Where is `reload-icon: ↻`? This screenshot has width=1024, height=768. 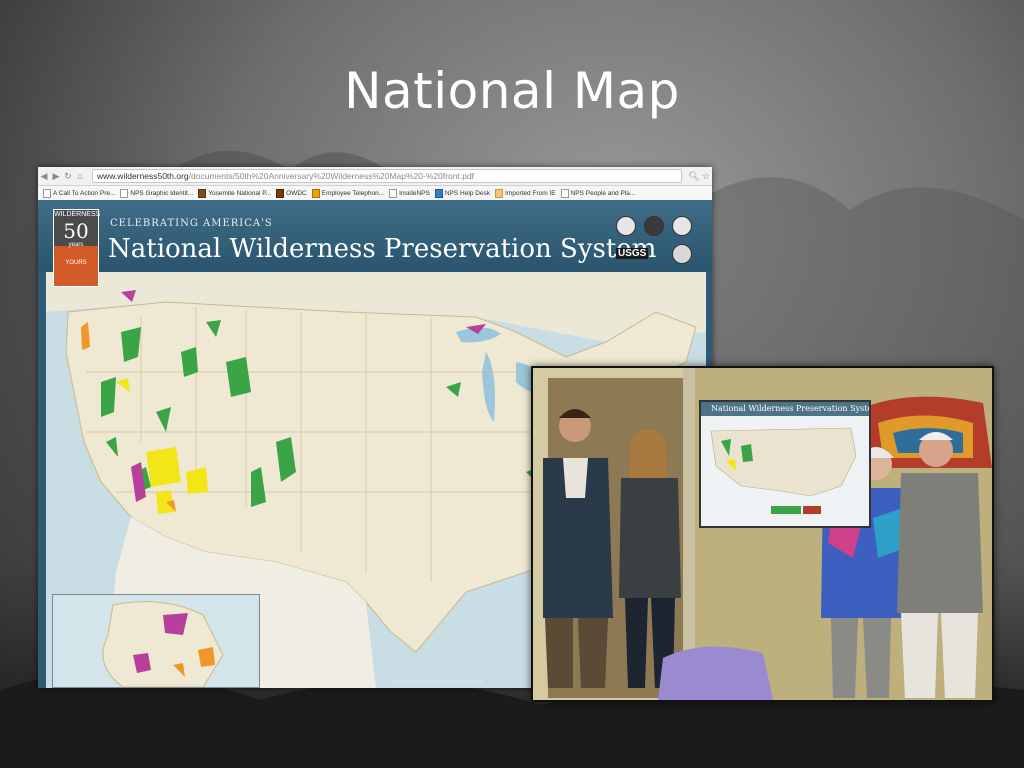
reload-icon: ↻ is located at coordinates (68, 176).